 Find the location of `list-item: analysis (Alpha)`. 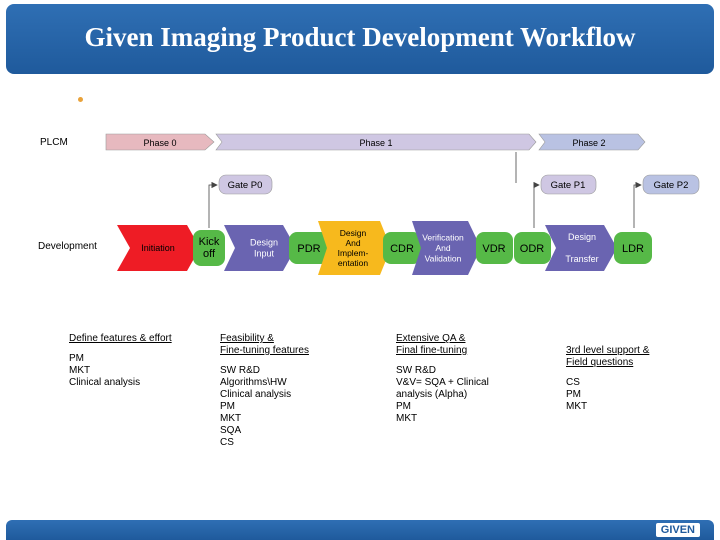

list-item: analysis (Alpha) is located at coordinates (432, 394).